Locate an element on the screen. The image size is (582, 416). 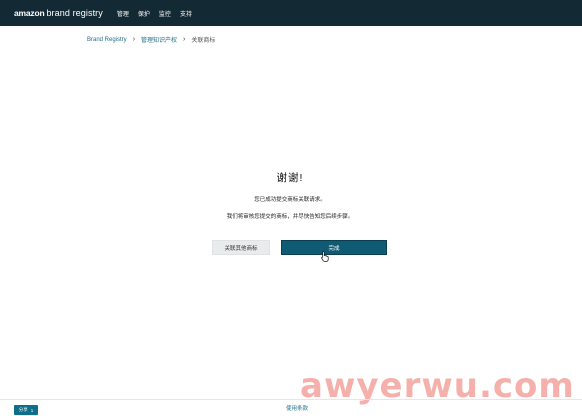
share-button: 分享 1 is located at coordinates (26, 410).